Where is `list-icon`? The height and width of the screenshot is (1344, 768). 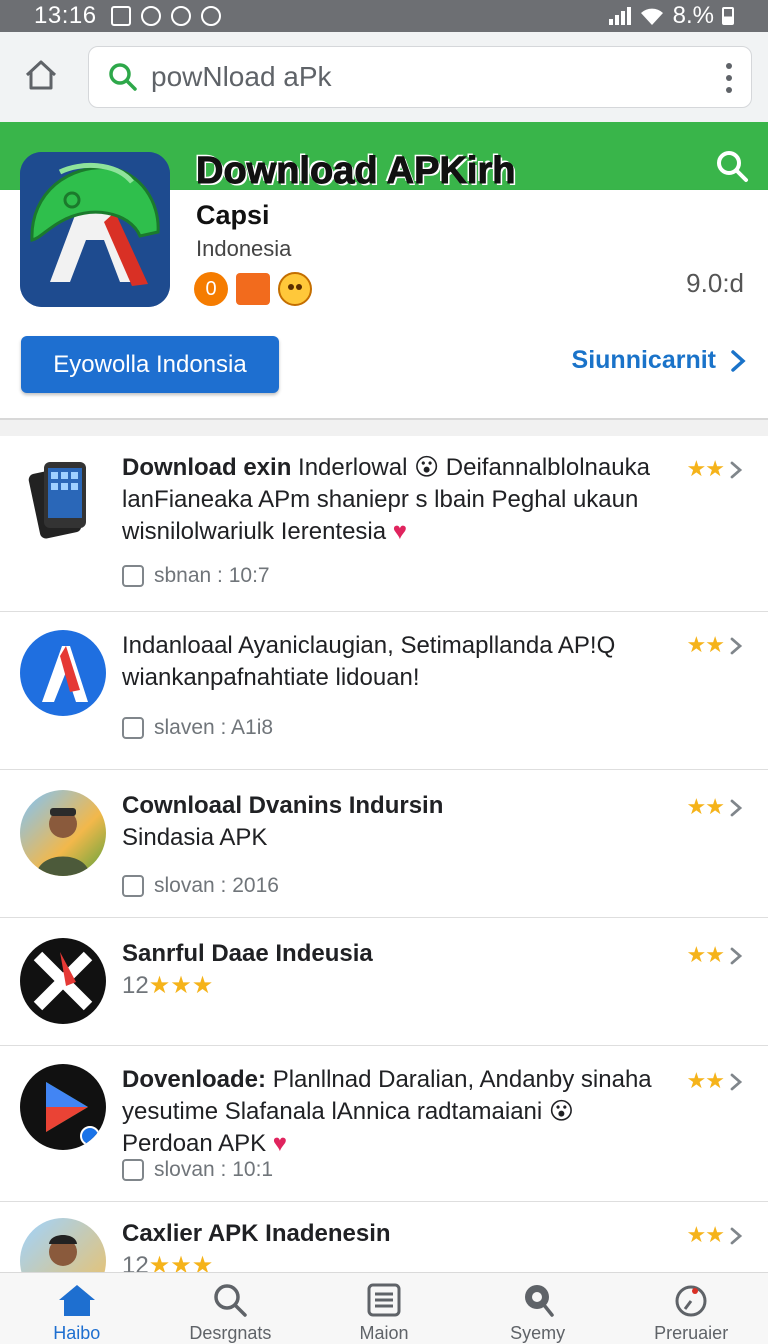
list-icon is located at coordinates (384, 1300).